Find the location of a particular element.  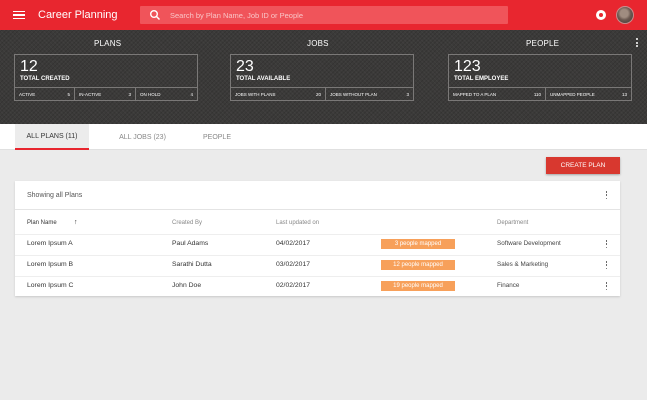

plan-name-cell: Lorem Ipsum A is located at coordinates (50, 243).